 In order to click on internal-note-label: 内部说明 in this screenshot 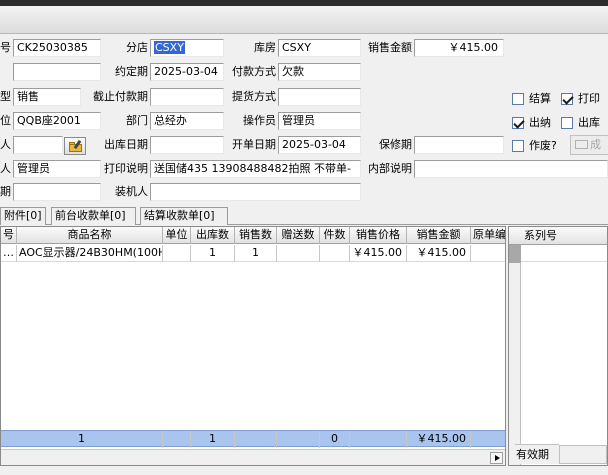, I will do `click(390, 168)`.